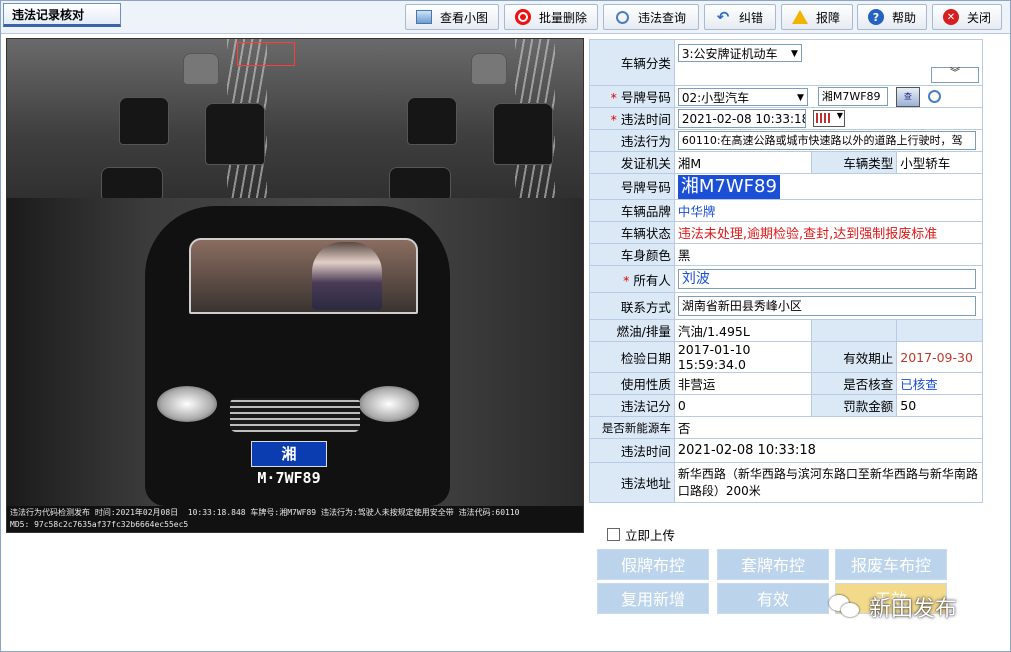  What do you see at coordinates (632, 306) in the screenshot?
I see `contact-label: 联系方式` at bounding box center [632, 306].